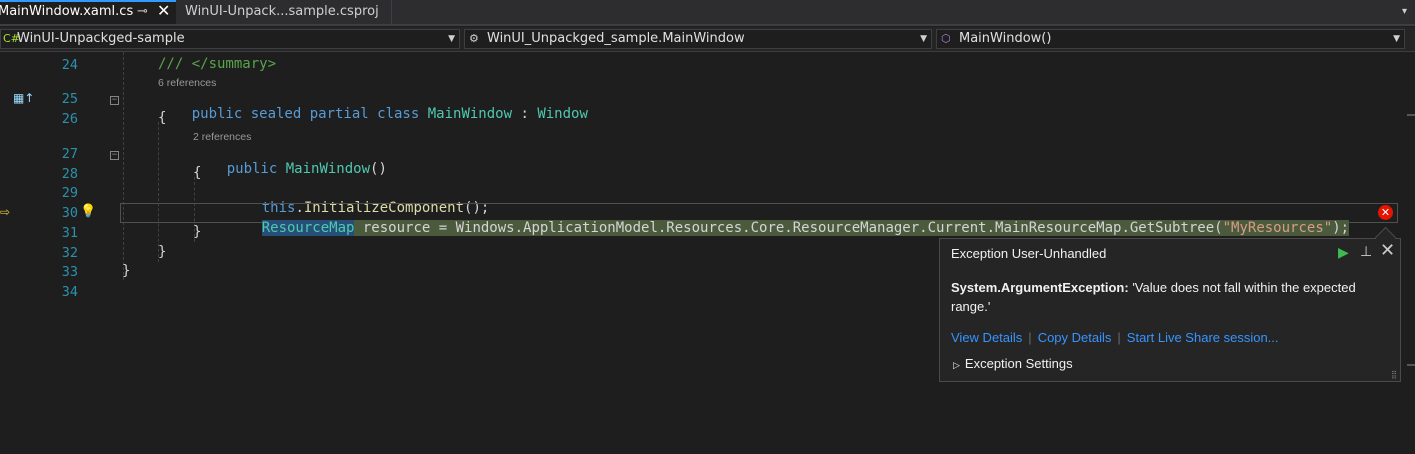 The height and width of the screenshot is (454, 1415). Describe the element at coordinates (1341, 228) in the screenshot. I see `code-statement-end: );` at that location.